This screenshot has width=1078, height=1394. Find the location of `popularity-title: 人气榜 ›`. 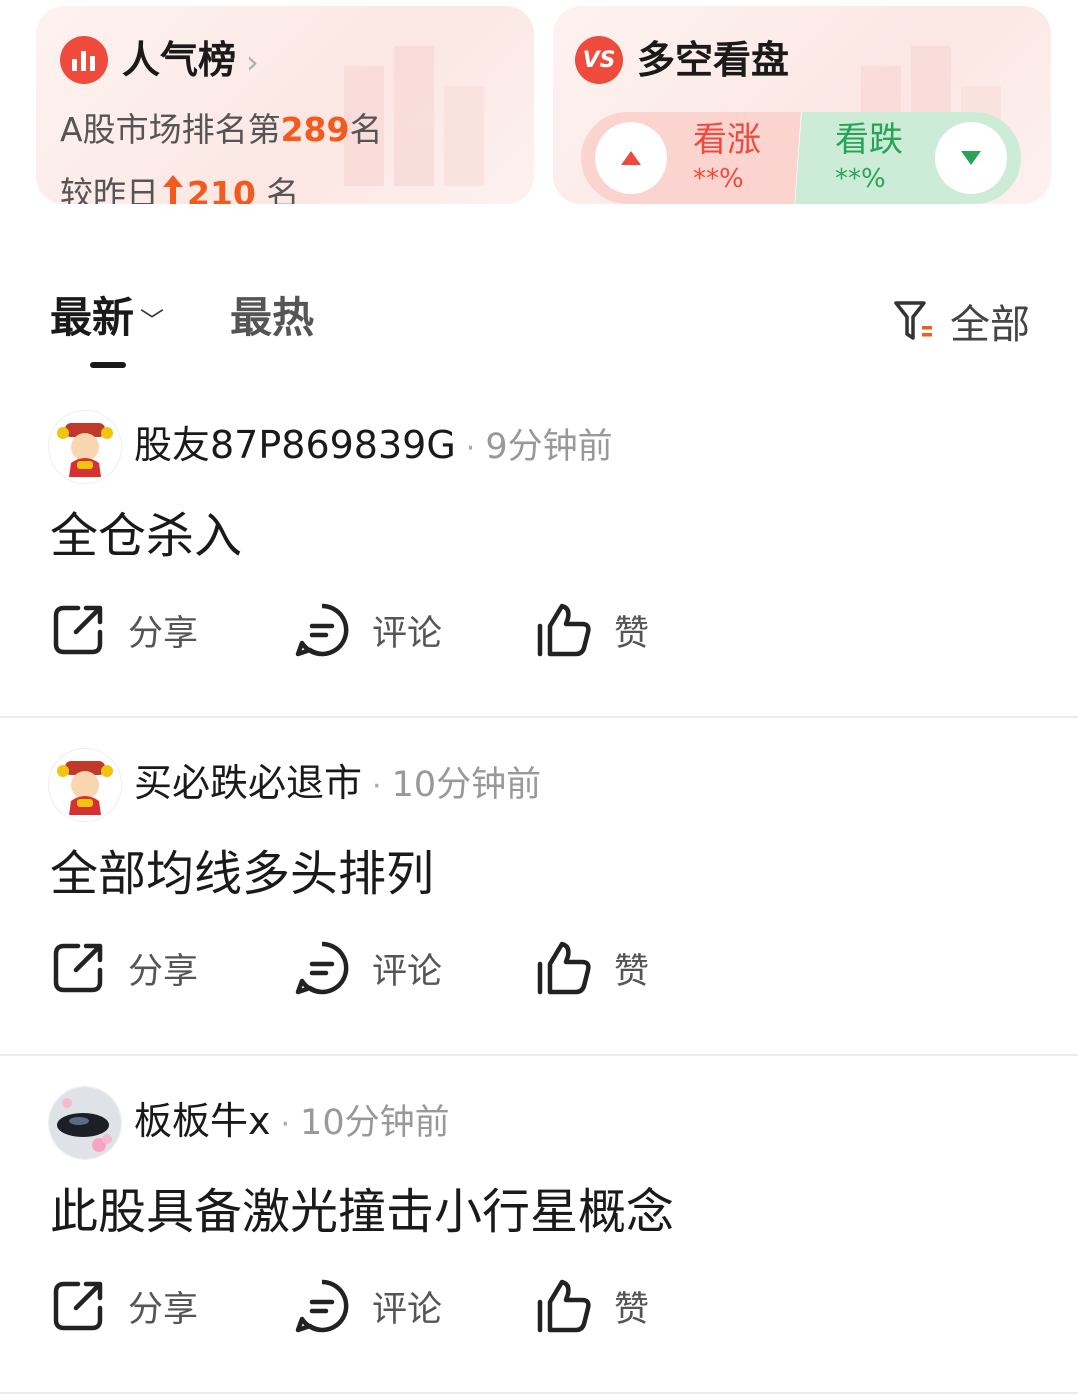

popularity-title: 人气榜 › is located at coordinates (190, 61).